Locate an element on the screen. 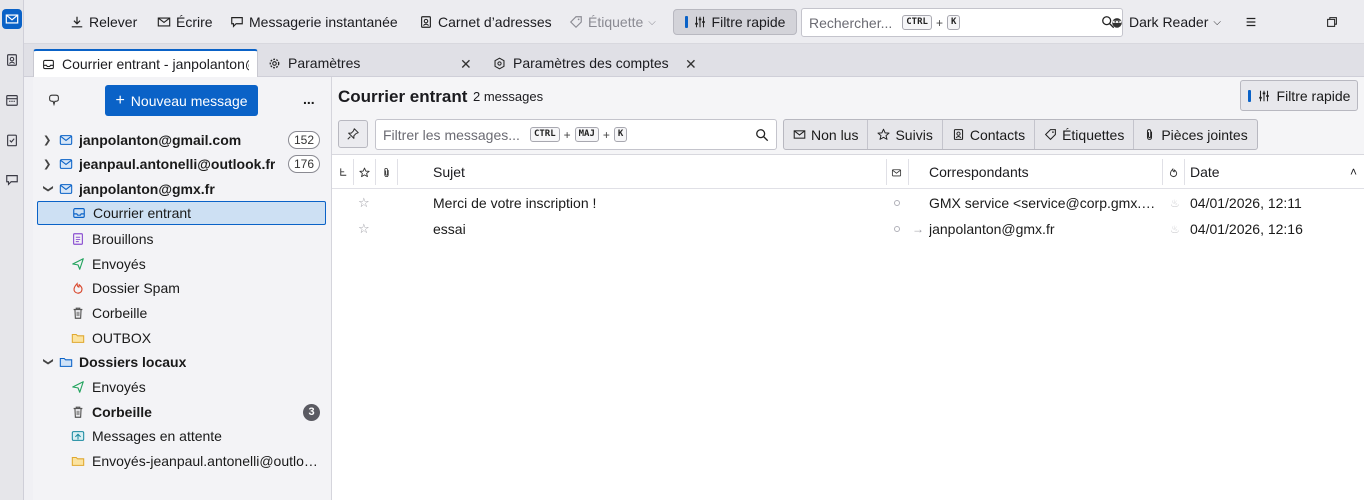  folder-icon is located at coordinates (78, 461).